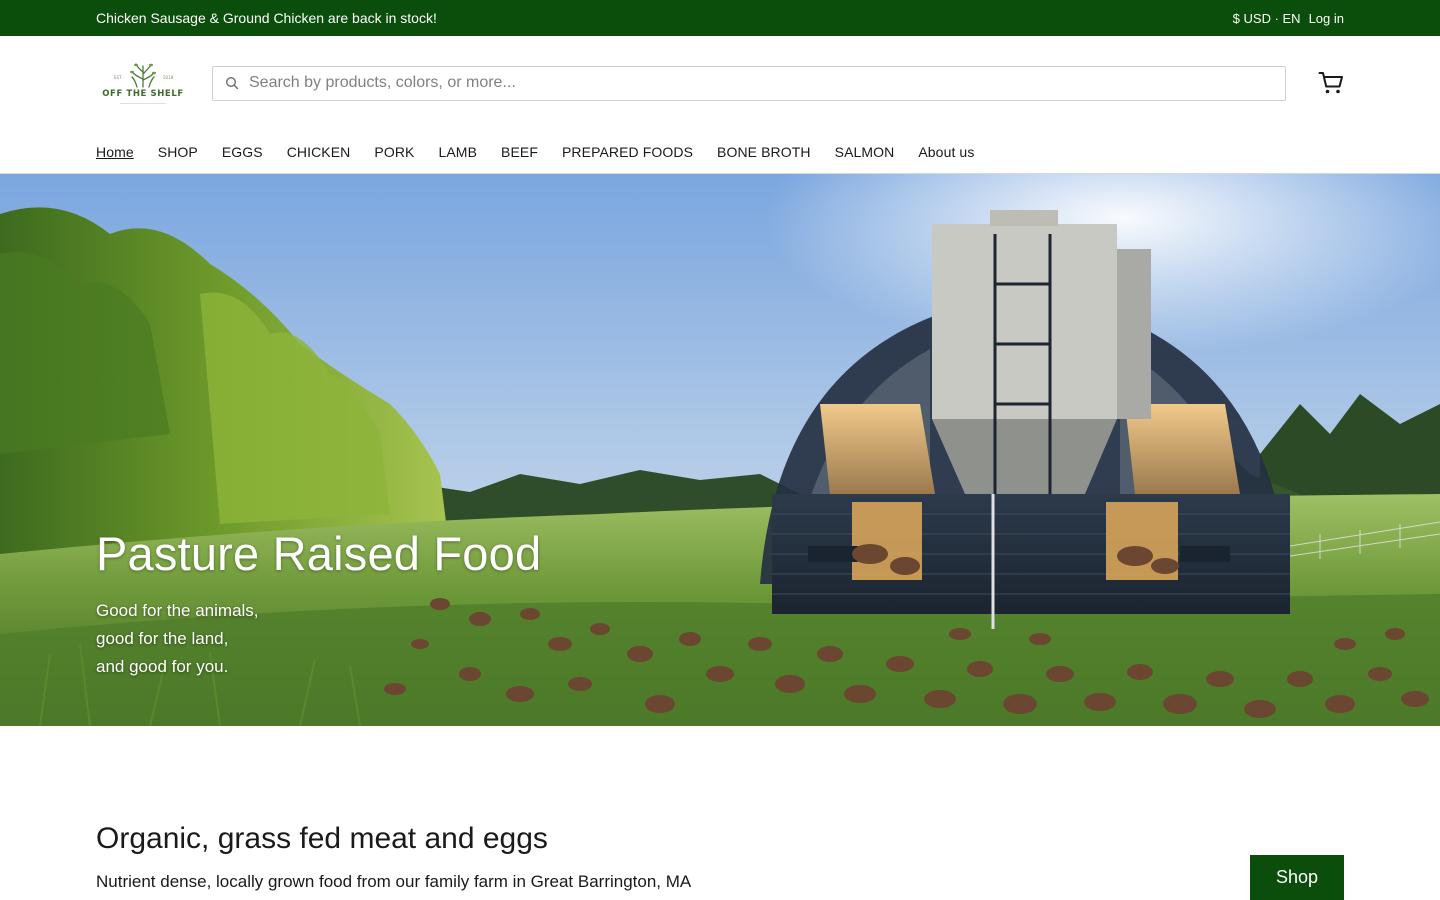  What do you see at coordinates (946, 152) in the screenshot?
I see `nav-item-about-us: About us` at bounding box center [946, 152].